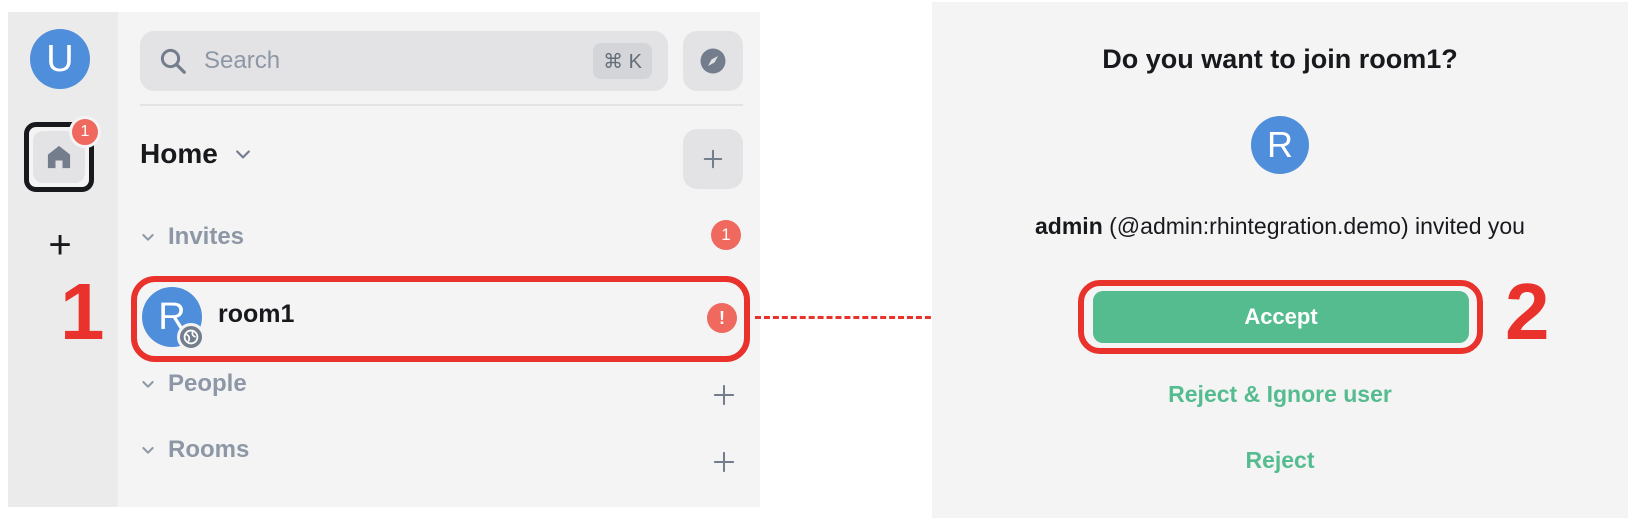 This screenshot has height=520, width=1636. I want to click on people-section-label: People, so click(207, 383).